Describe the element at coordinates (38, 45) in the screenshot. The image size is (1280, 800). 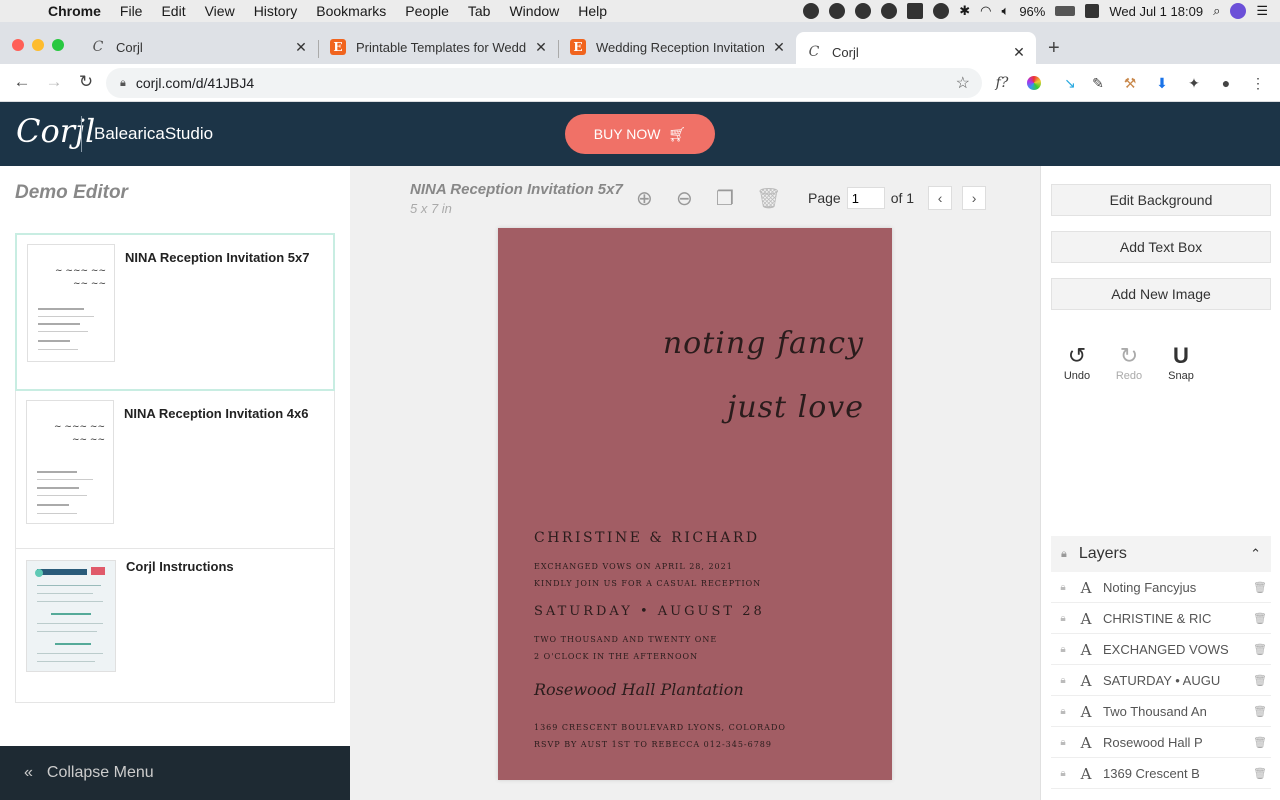
I see `minimize-window-button` at that location.